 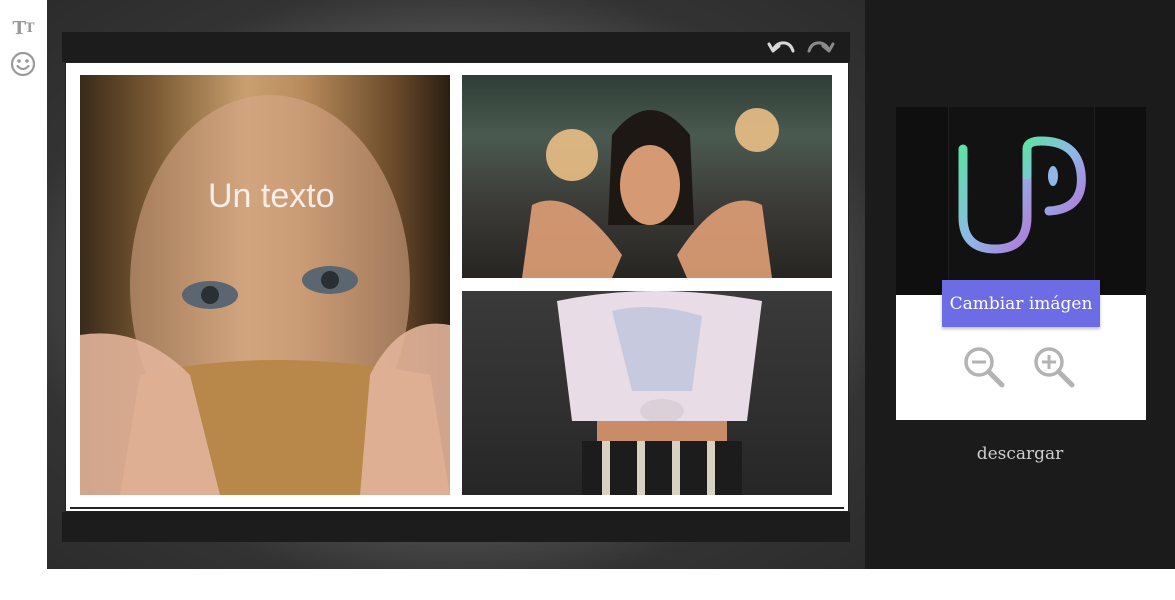 I want to click on photo-slot-top-right, so click(x=647, y=176).